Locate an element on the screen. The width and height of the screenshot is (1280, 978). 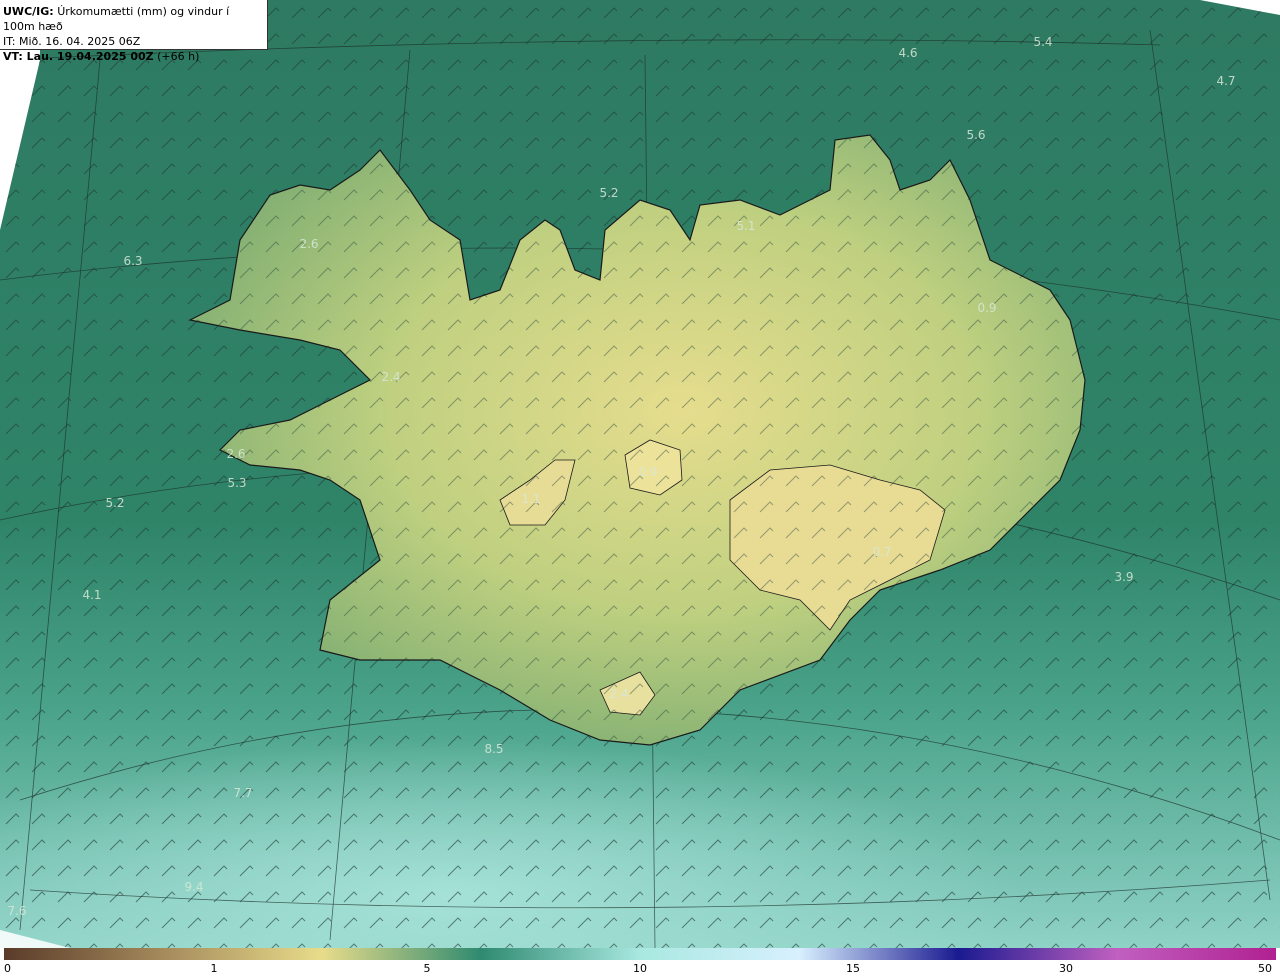
map-value-label: 5.3 is located at coordinates (236, 483).